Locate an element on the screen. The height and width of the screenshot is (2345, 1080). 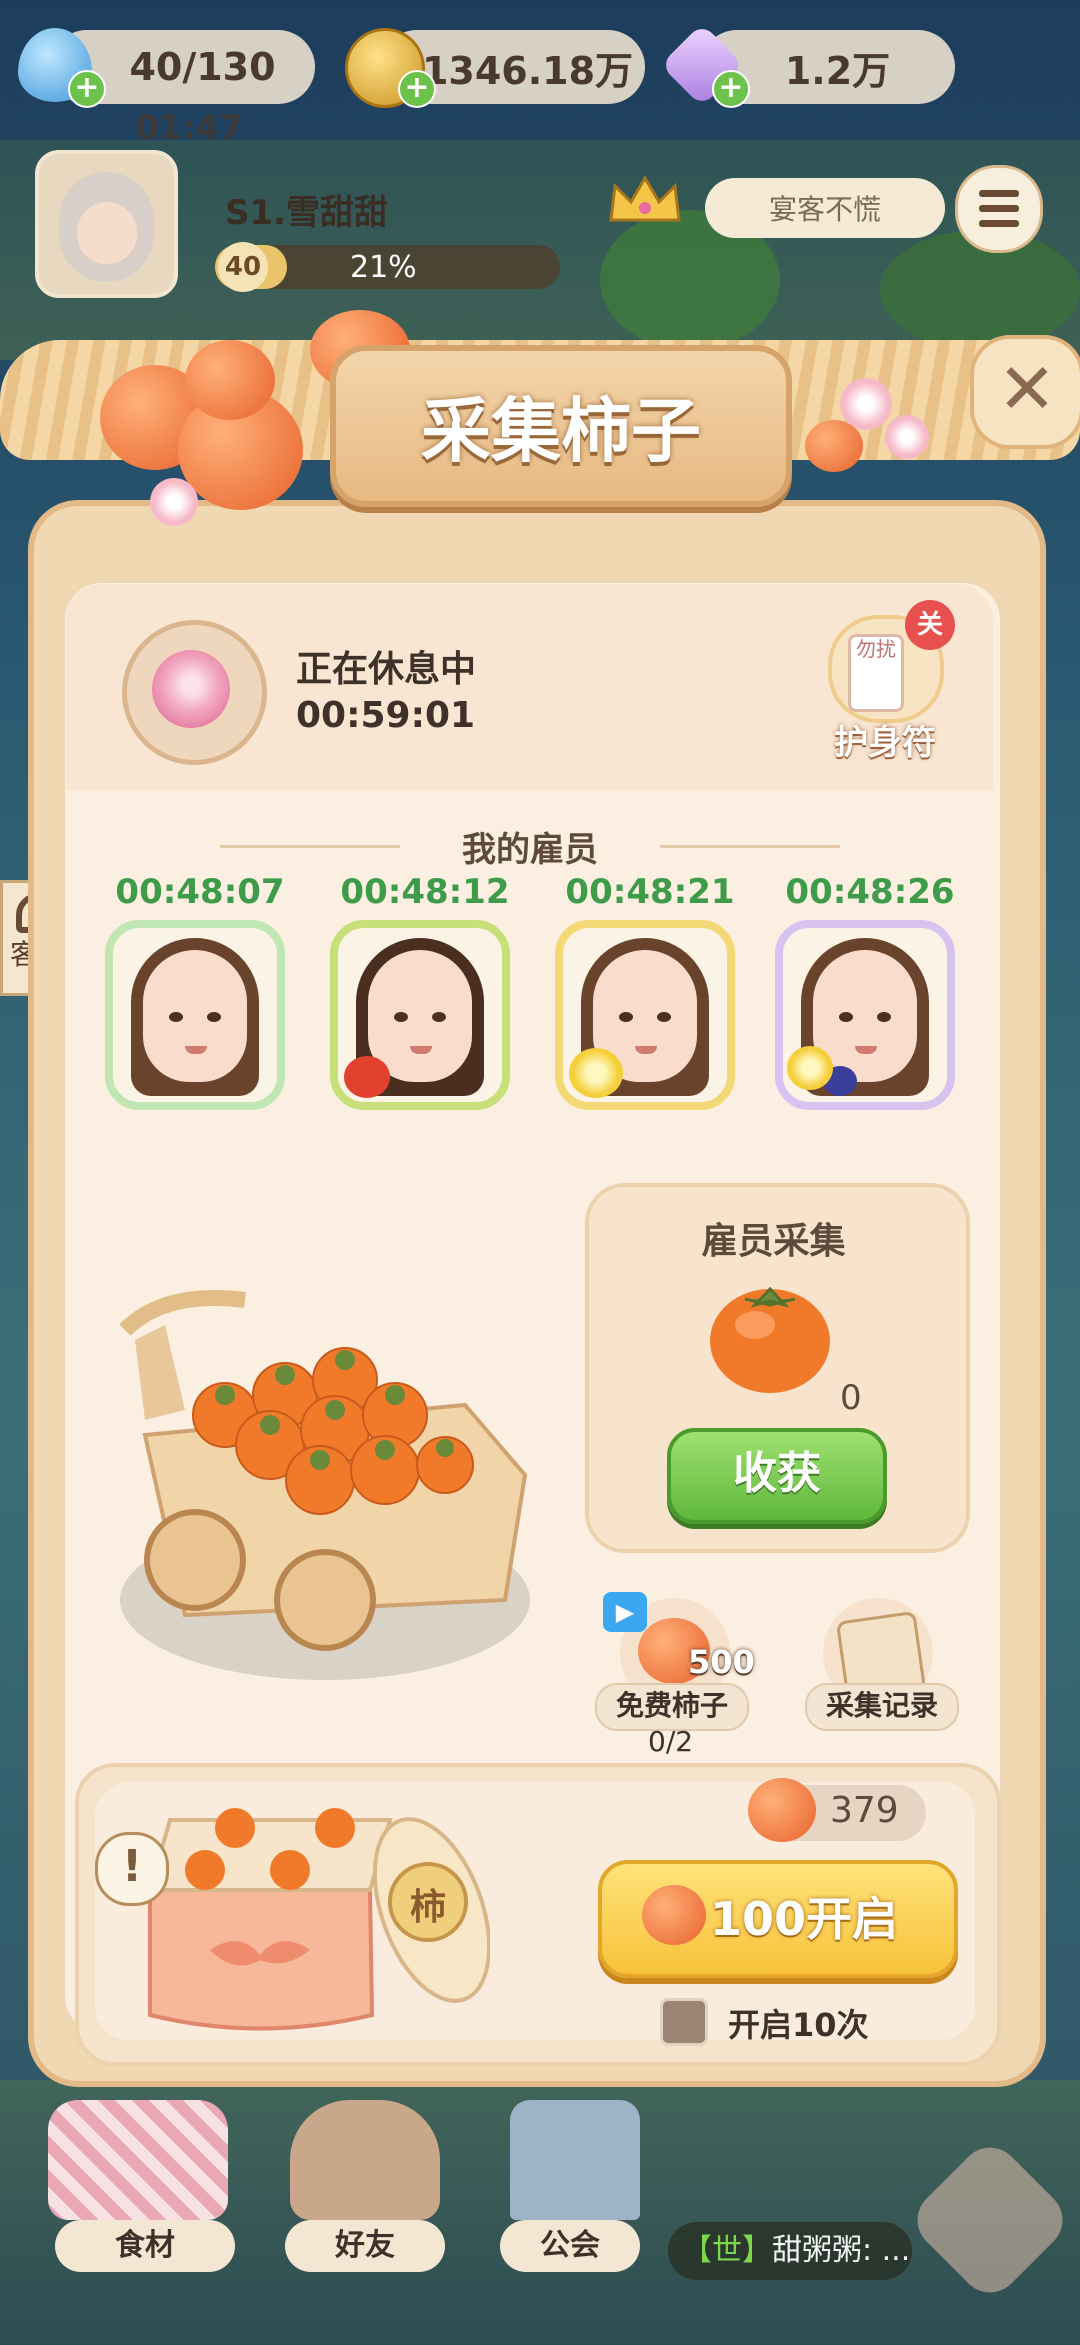
player-level: 40 is located at coordinates (243, 267).